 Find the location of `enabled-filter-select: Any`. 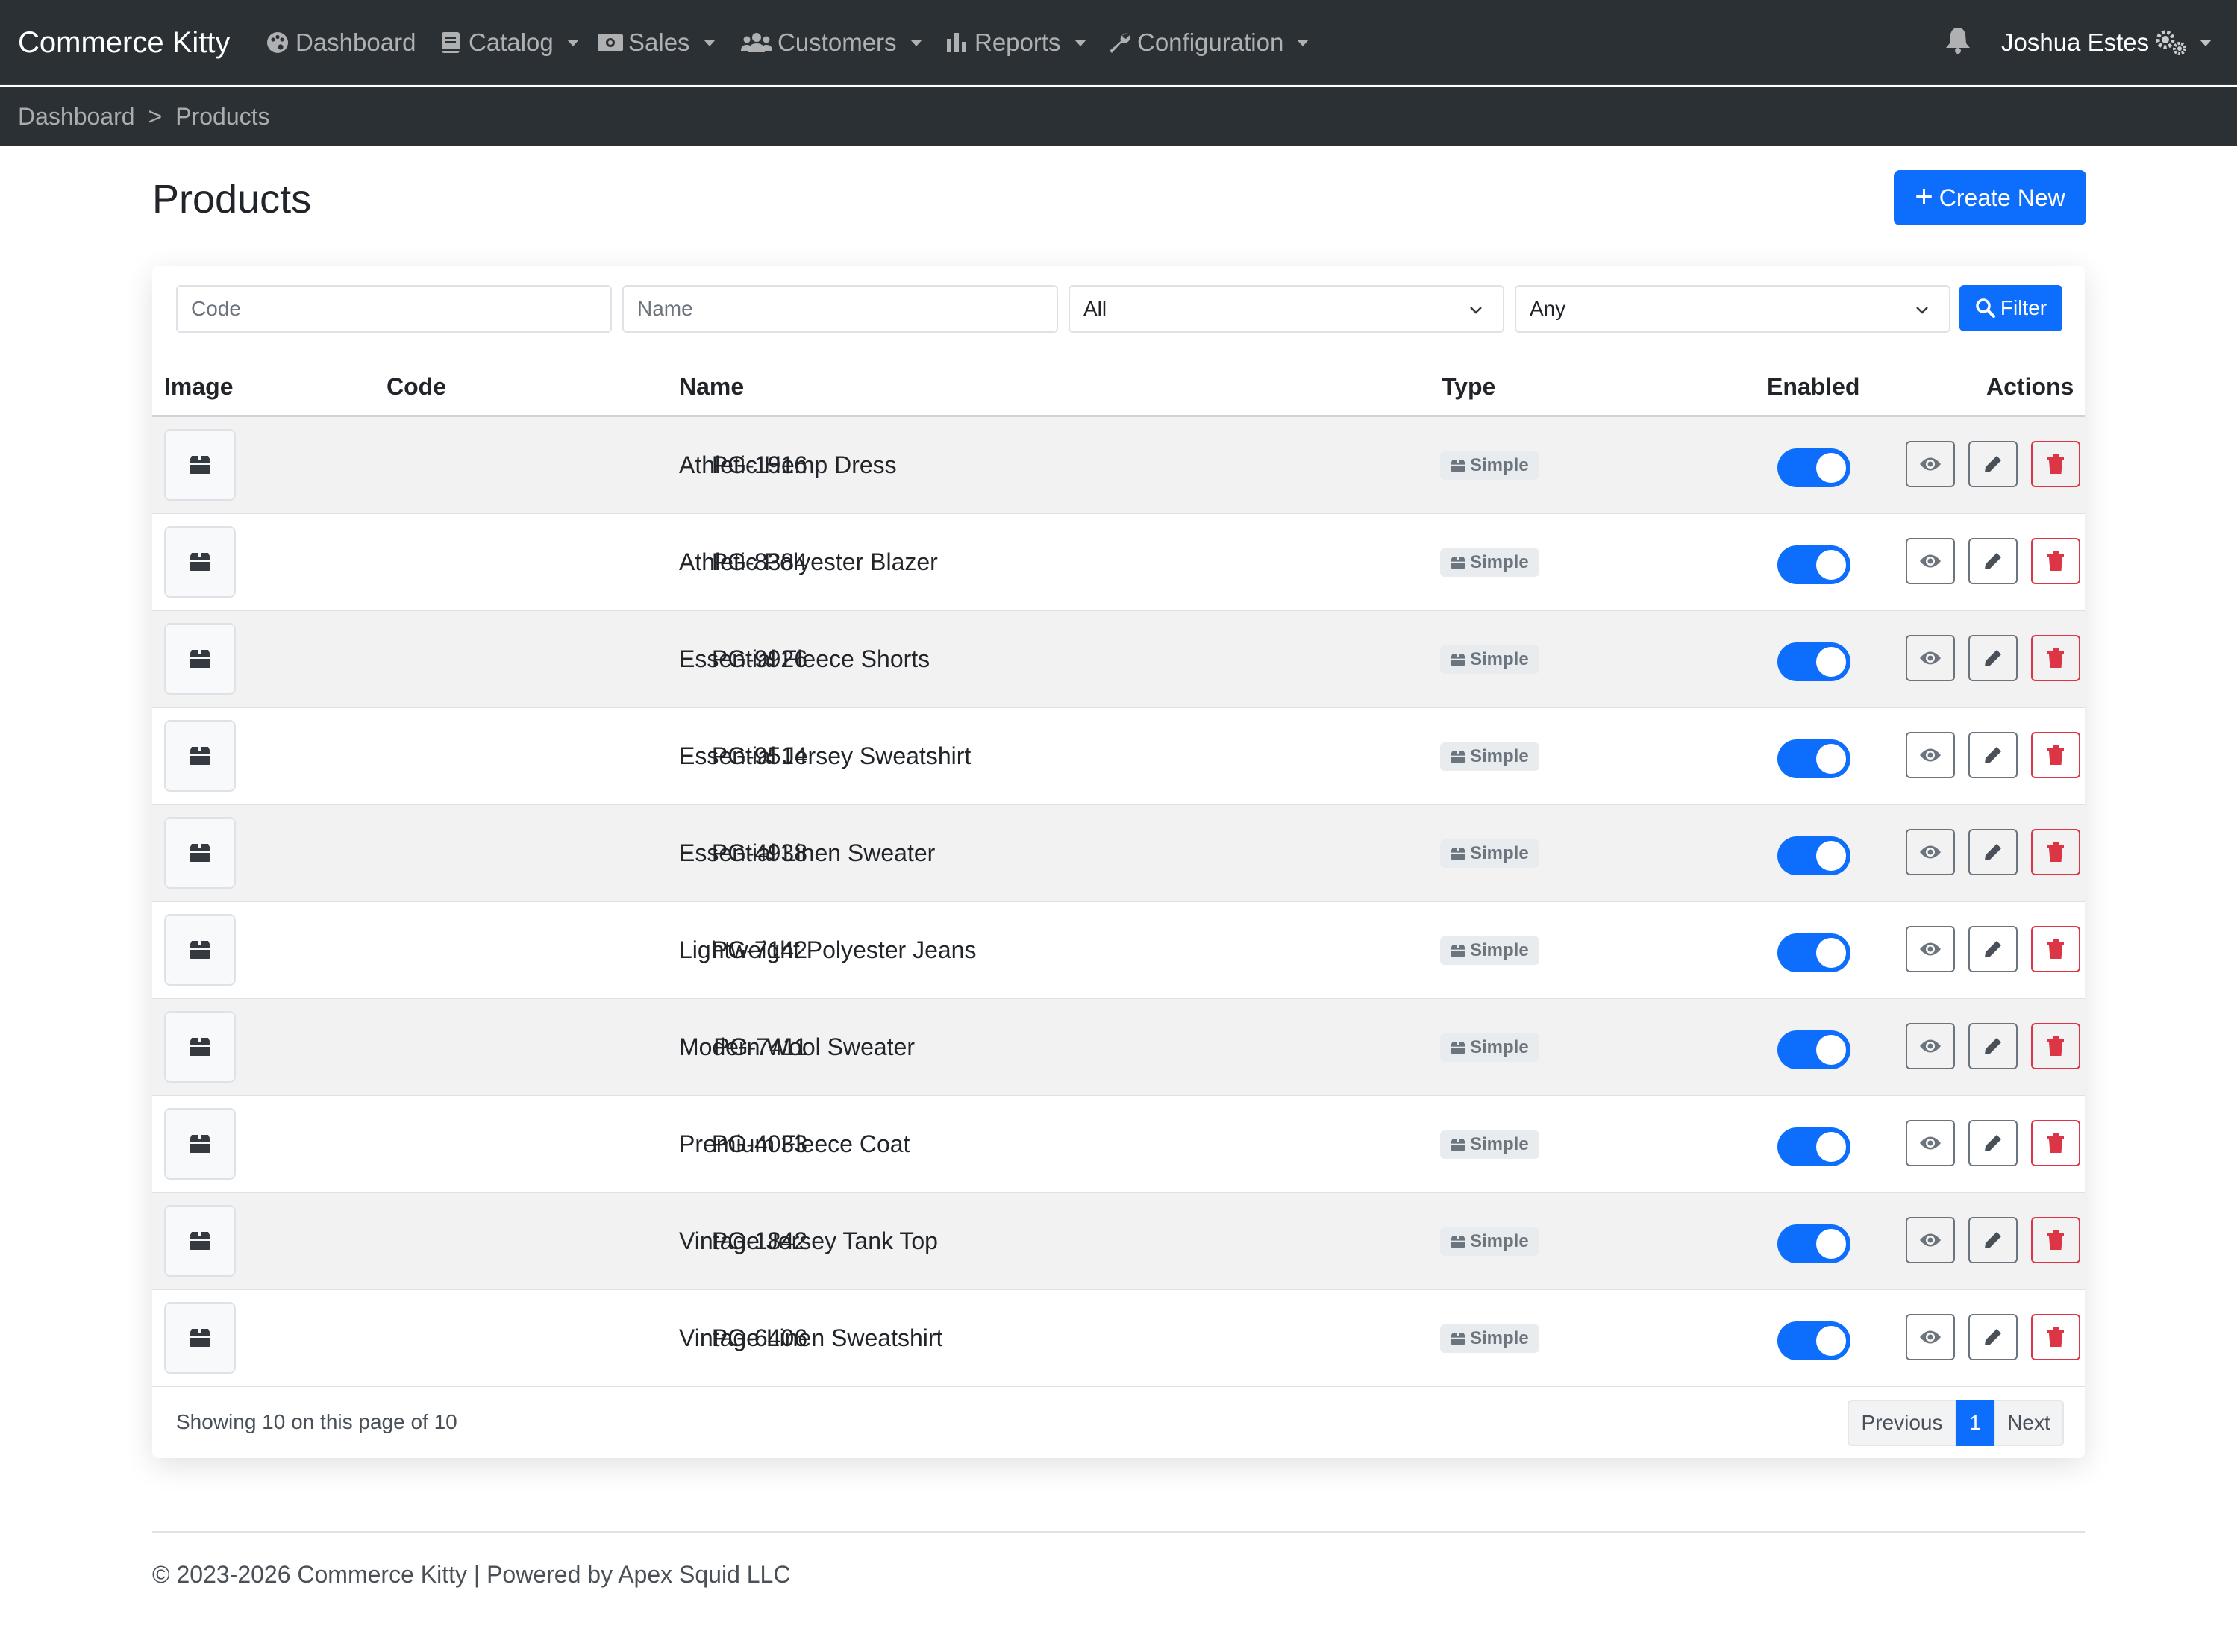

enabled-filter-select: Any is located at coordinates (1733, 309).